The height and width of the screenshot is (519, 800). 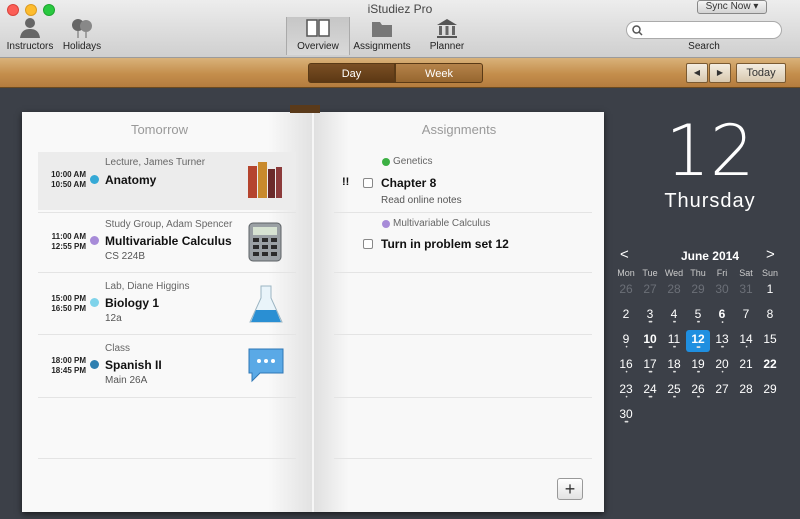 I want to click on window-title: iStudiez Pro, so click(x=400, y=9).